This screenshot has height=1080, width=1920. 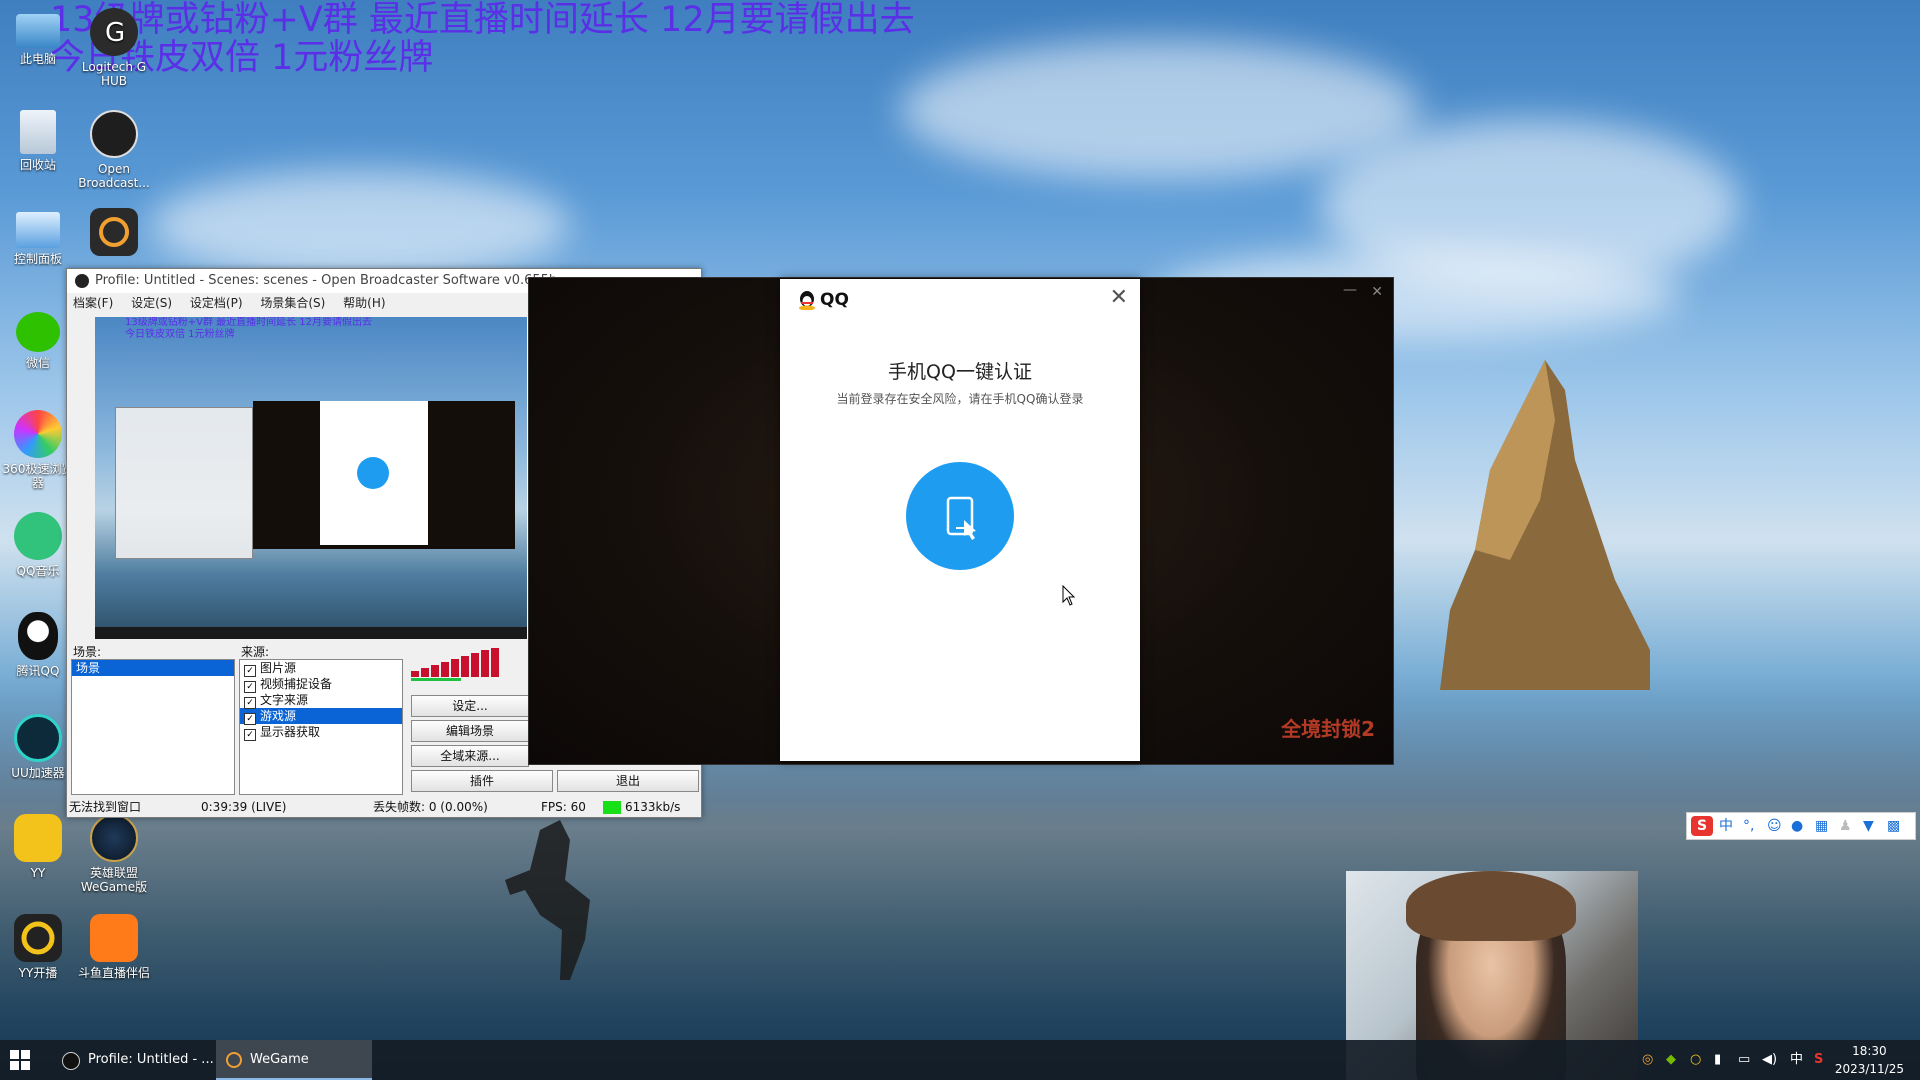 What do you see at coordinates (37, 363) in the screenshot?
I see `desktop-icon-label: 微信` at bounding box center [37, 363].